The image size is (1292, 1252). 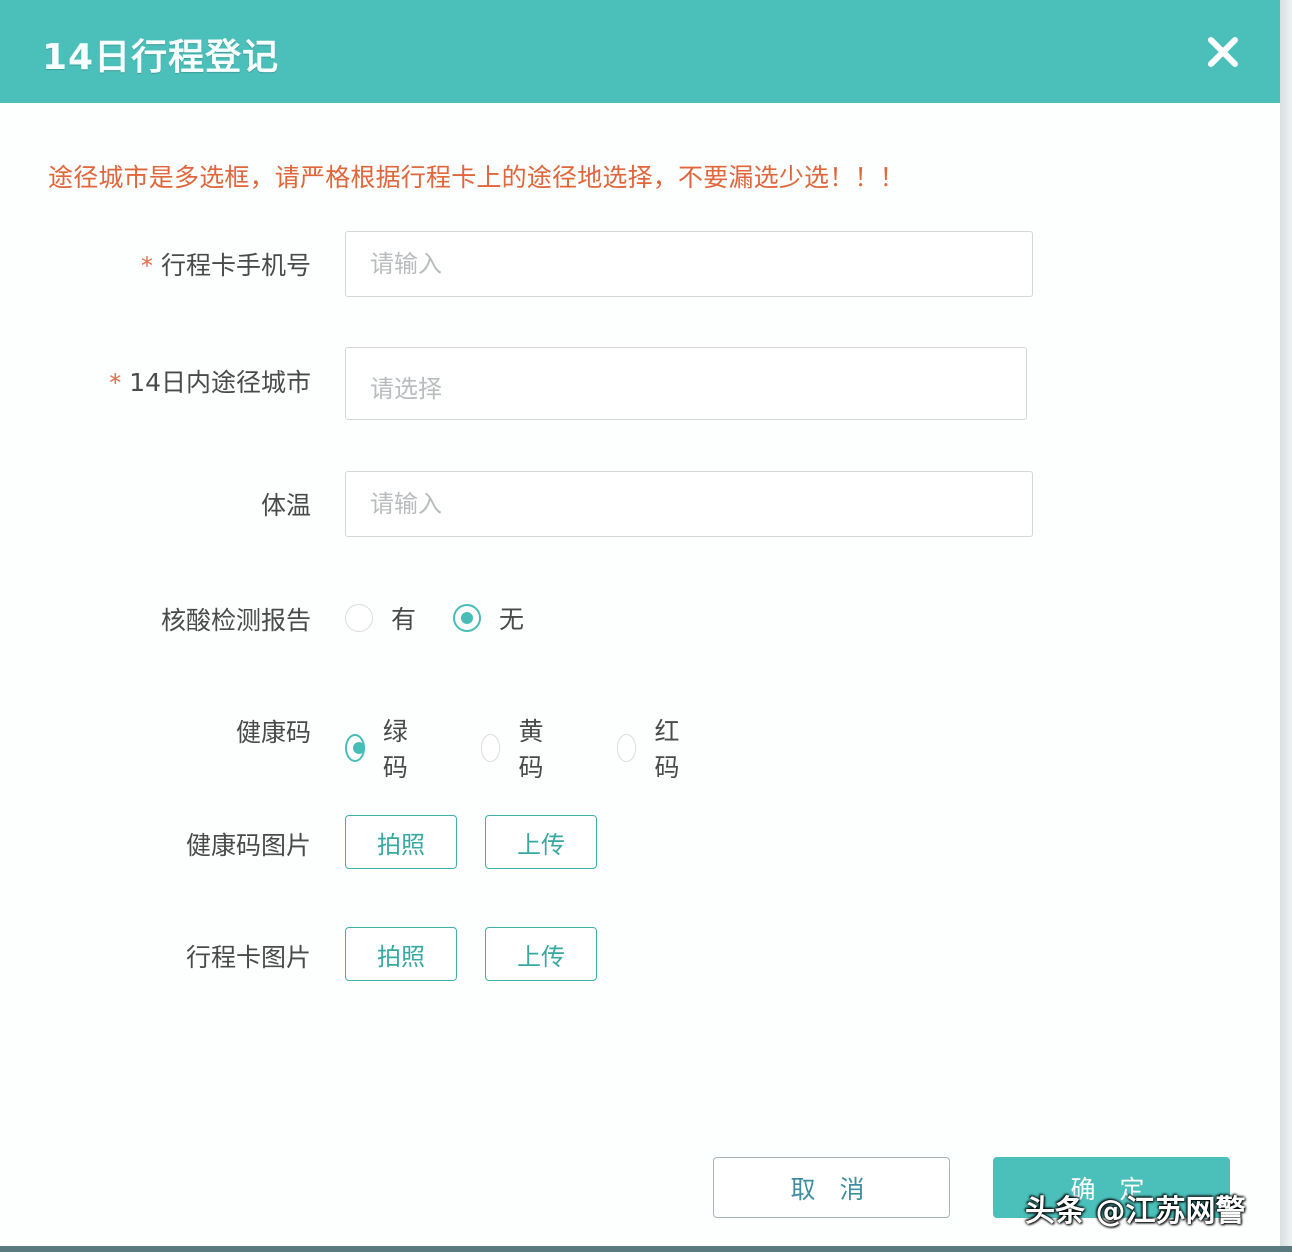 What do you see at coordinates (404, 619) in the screenshot?
I see `radio-label: 有` at bounding box center [404, 619].